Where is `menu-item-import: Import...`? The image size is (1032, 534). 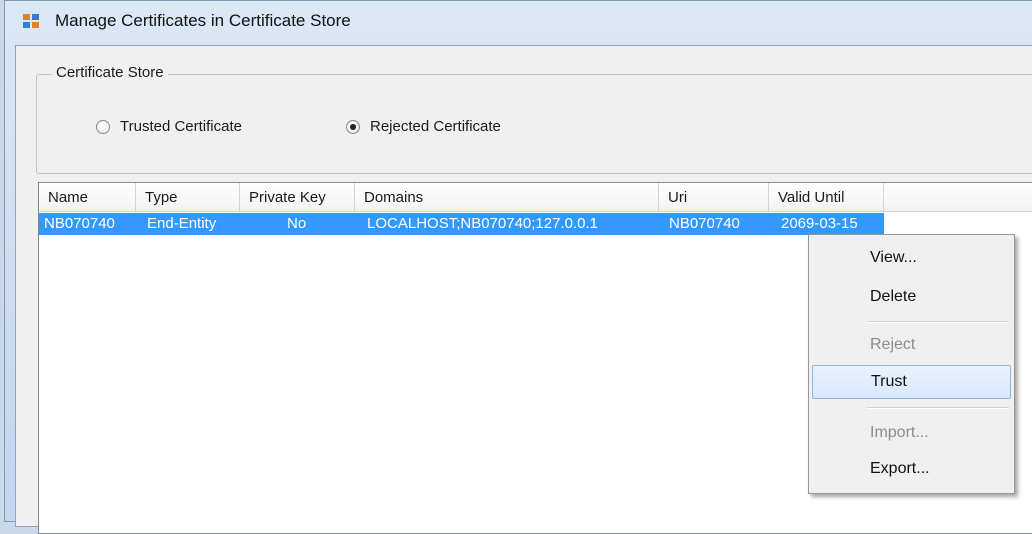 menu-item-import: Import... is located at coordinates (911, 433).